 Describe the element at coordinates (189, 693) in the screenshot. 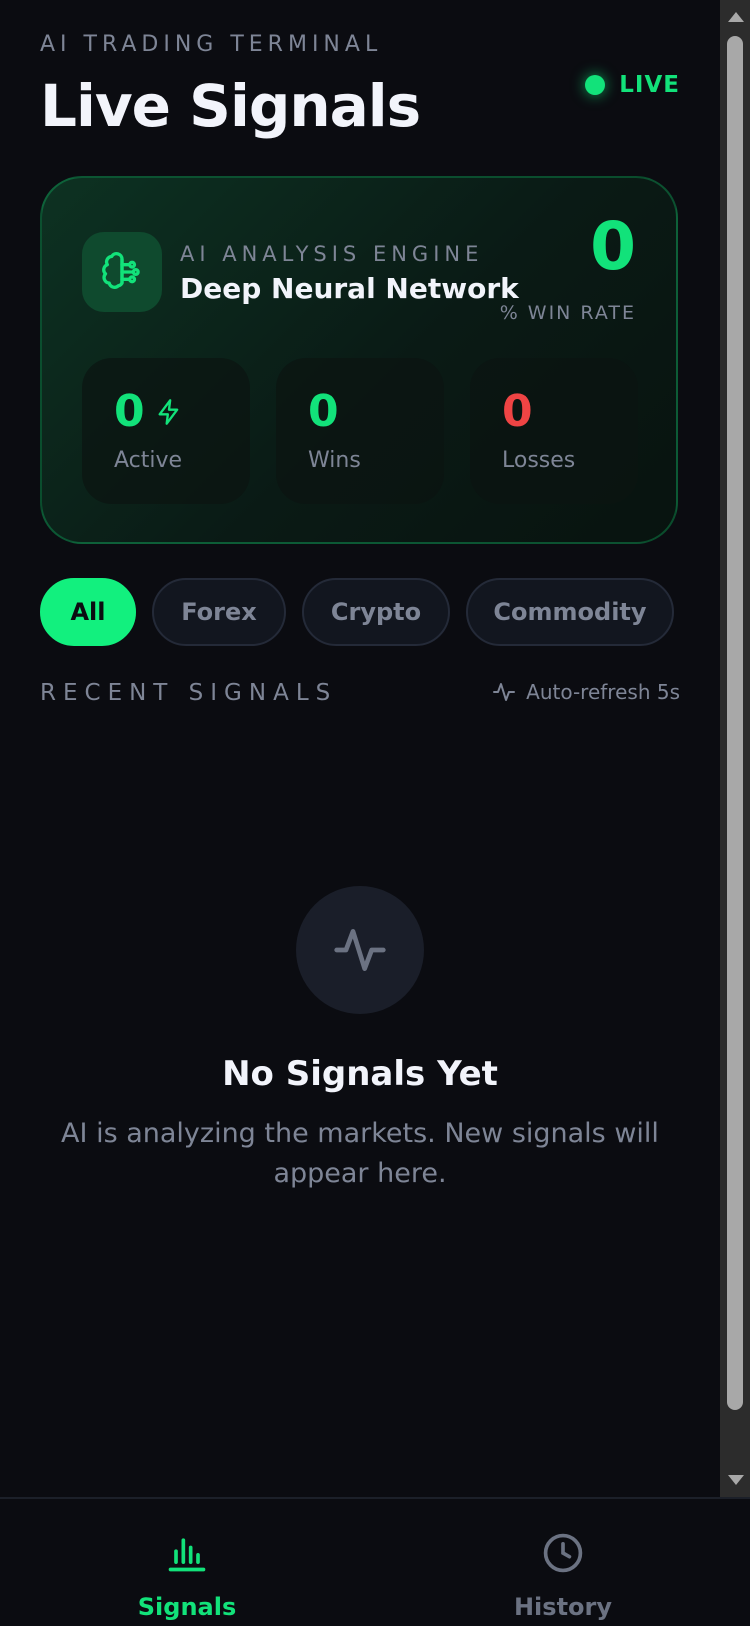

I see `section-title: RECENT SIGNALS` at that location.